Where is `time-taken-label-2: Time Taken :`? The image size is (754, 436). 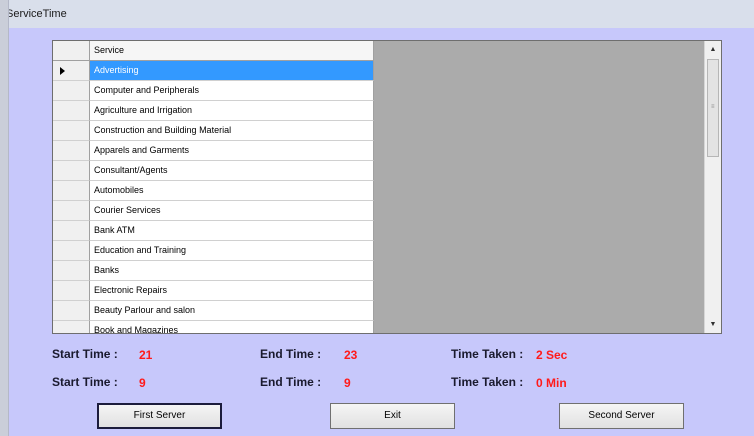
time-taken-label-2: Time Taken : is located at coordinates (487, 382).